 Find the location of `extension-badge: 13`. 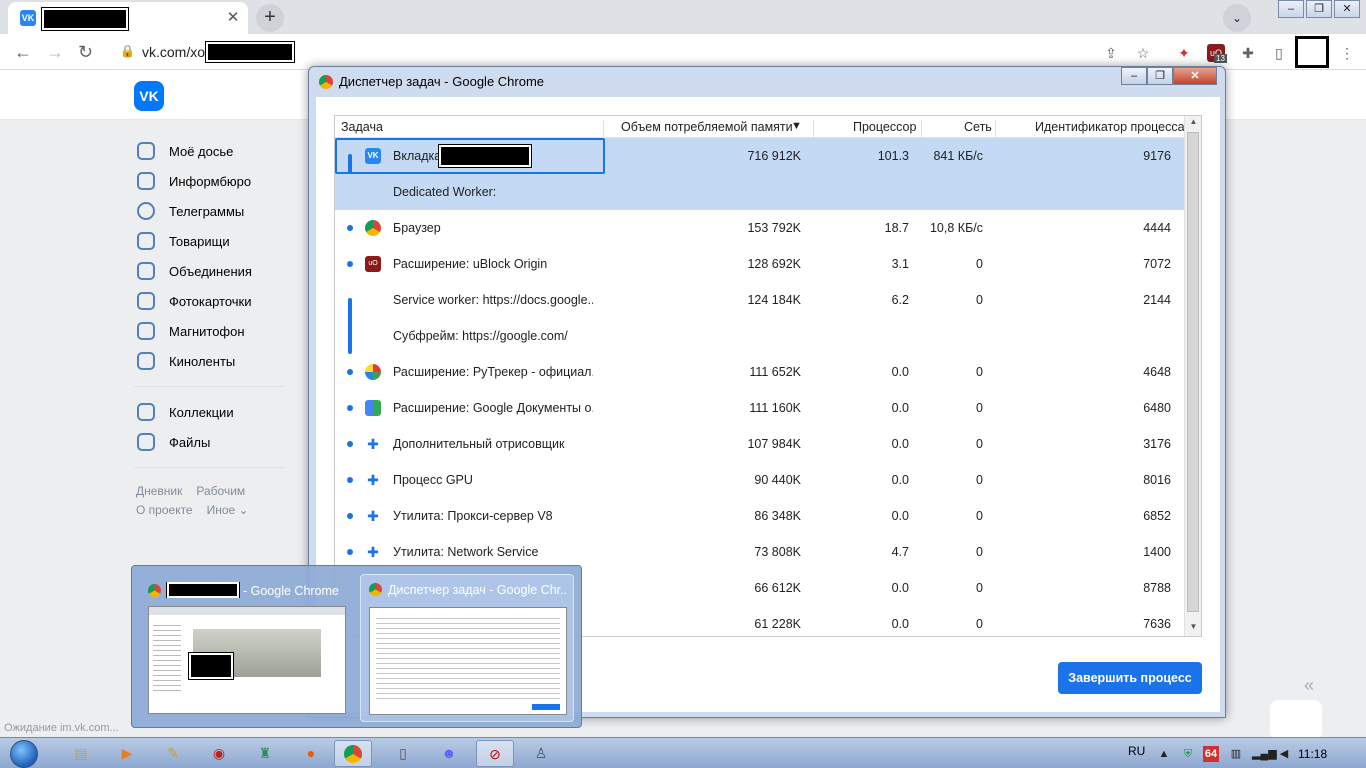

extension-badge: 13 is located at coordinates (1220, 58).